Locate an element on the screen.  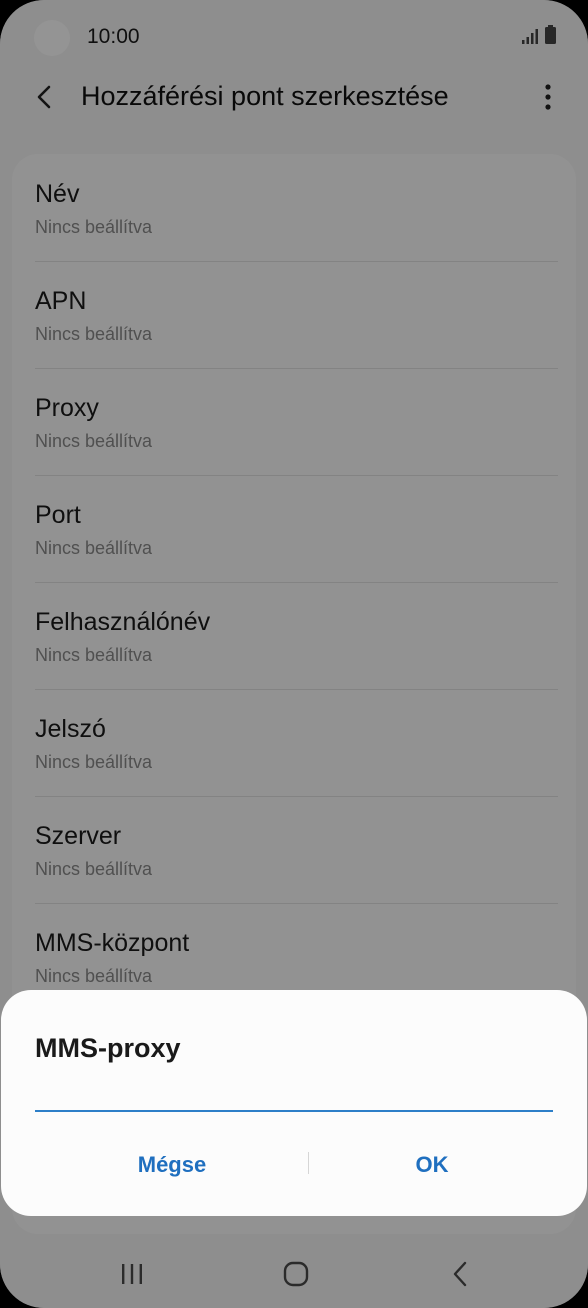
home-icon is located at coordinates (296, 1274).